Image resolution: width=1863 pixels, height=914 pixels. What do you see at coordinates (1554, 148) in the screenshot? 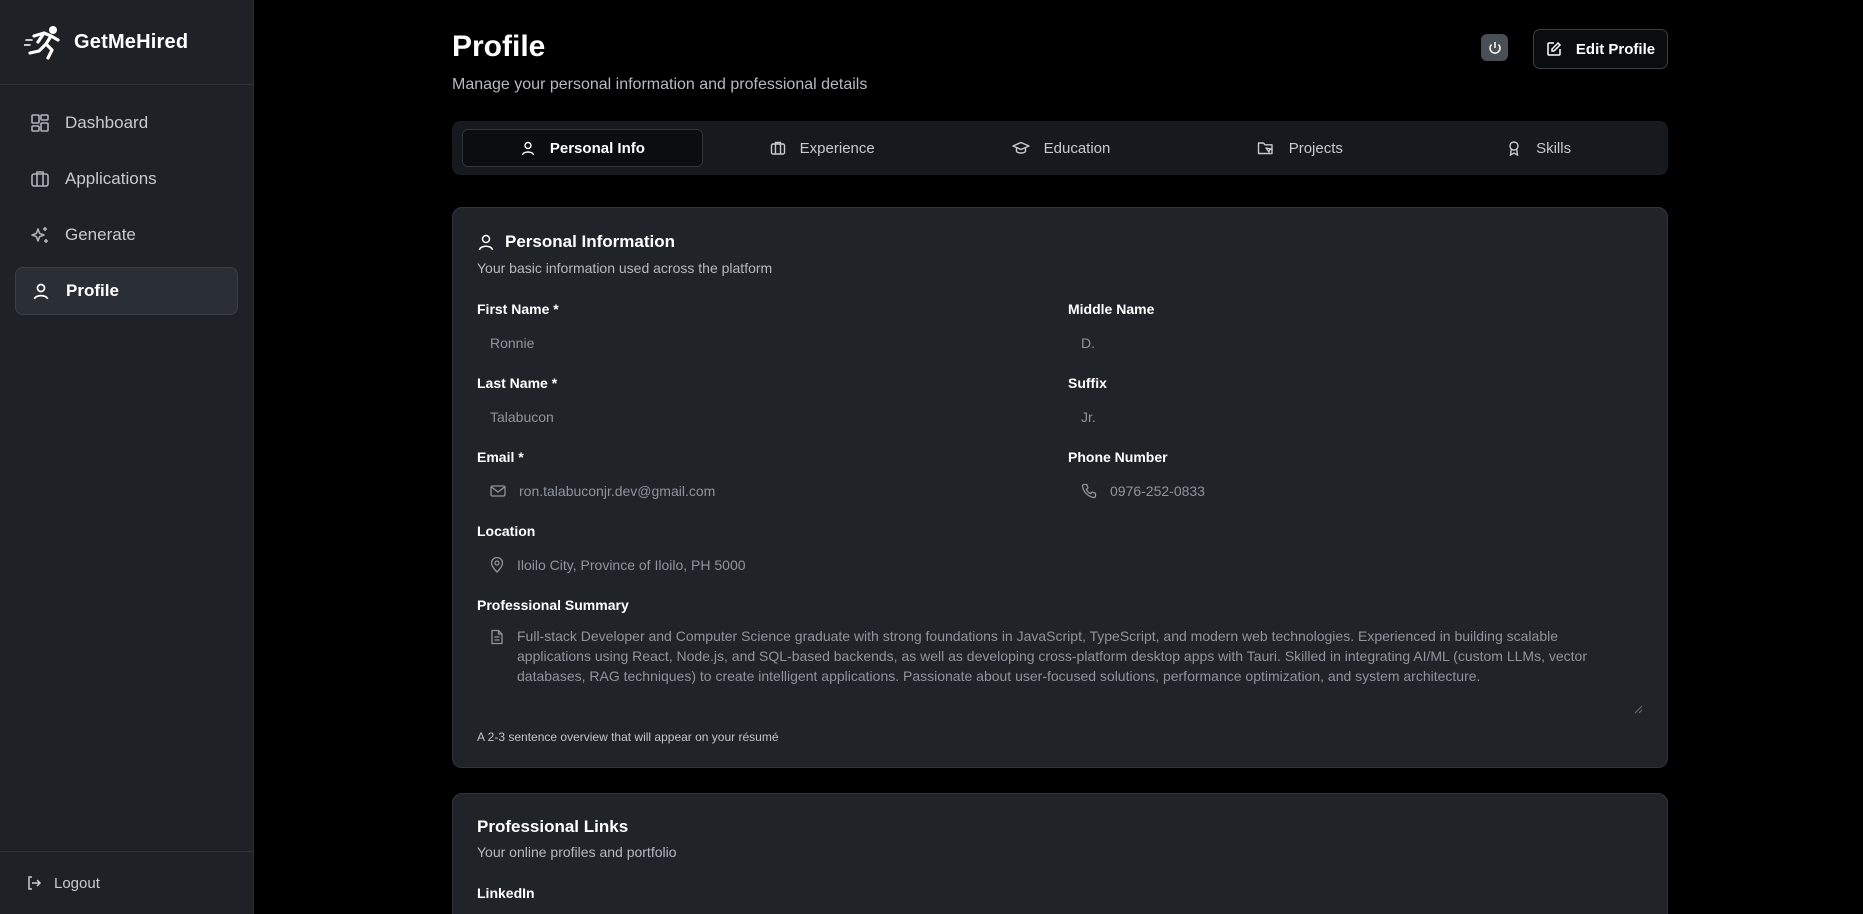
I see `tab-label: Skills` at bounding box center [1554, 148].